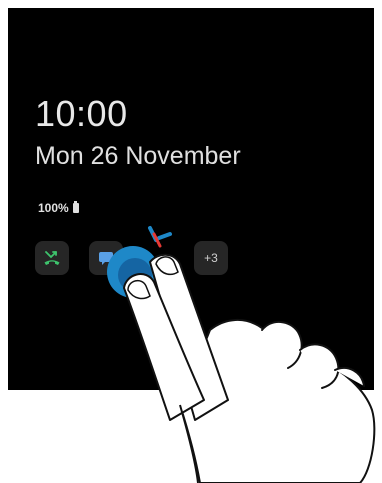 This screenshot has width=382, height=483. What do you see at coordinates (81, 113) in the screenshot?
I see `clock-time: 10:00` at bounding box center [81, 113].